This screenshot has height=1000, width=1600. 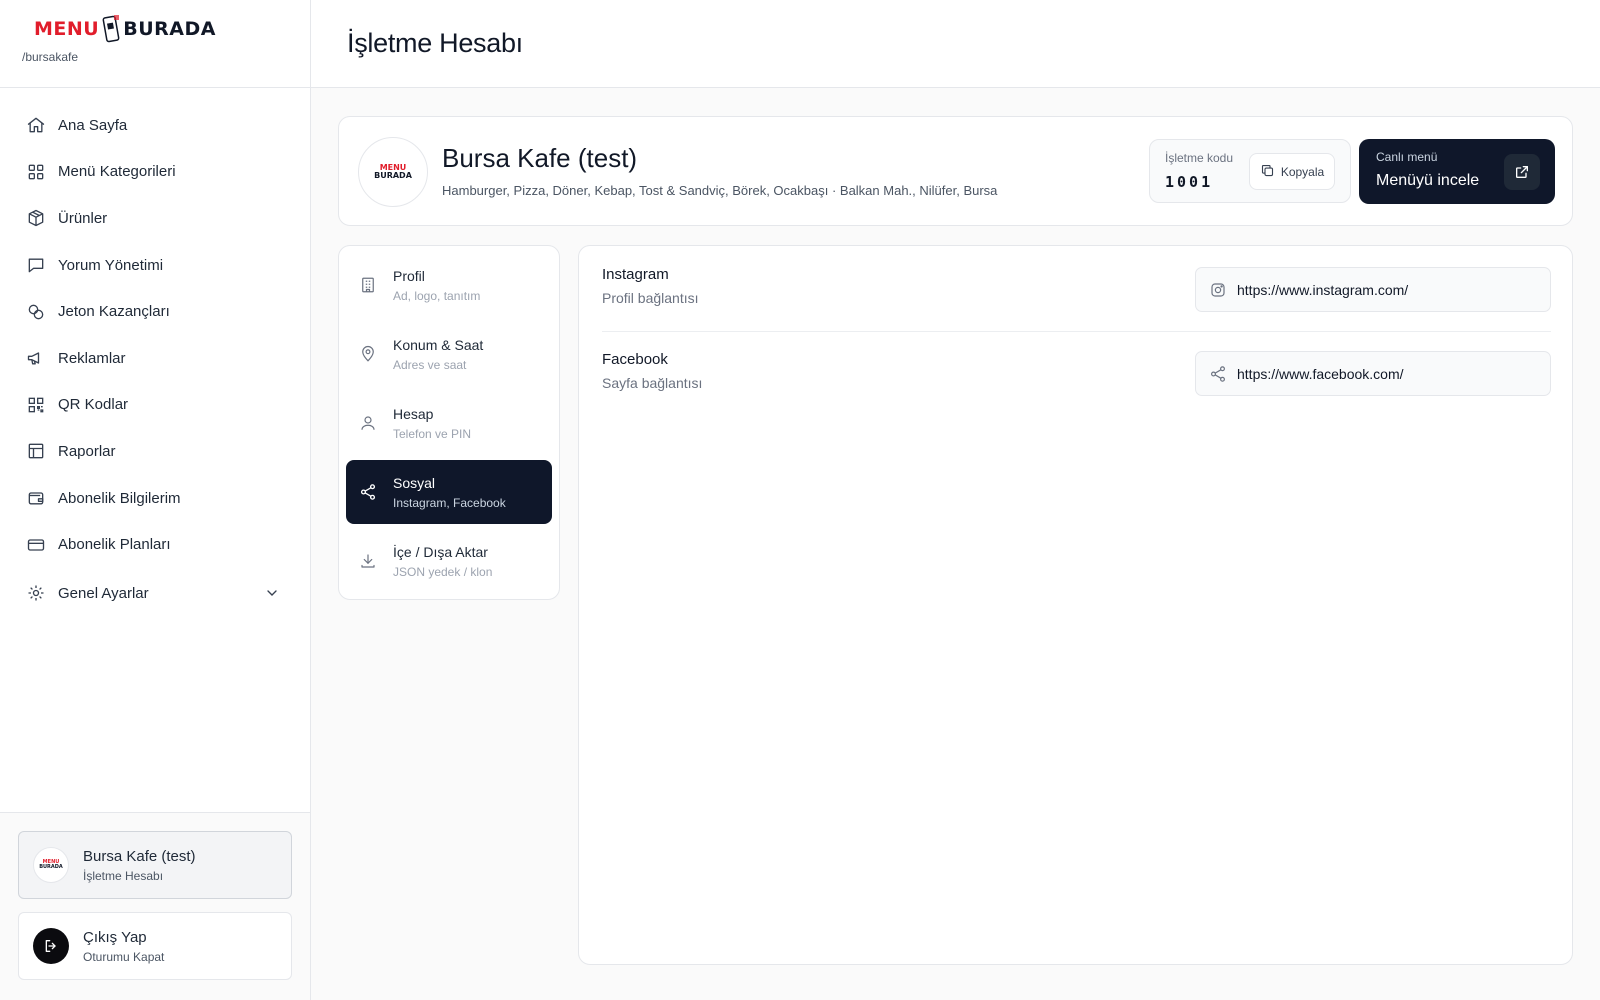 I want to click on instagram-field, so click(x=1373, y=289).